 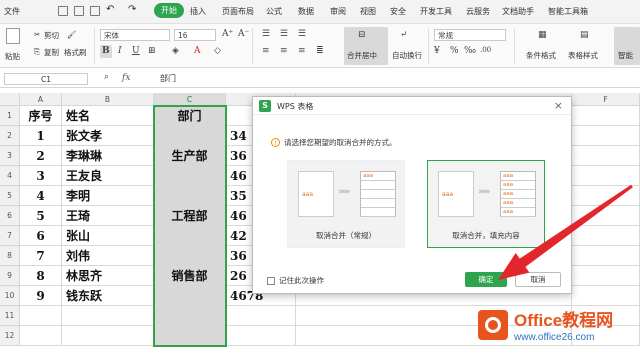 I want to click on align-middle-icon: ☰, so click(x=284, y=34).